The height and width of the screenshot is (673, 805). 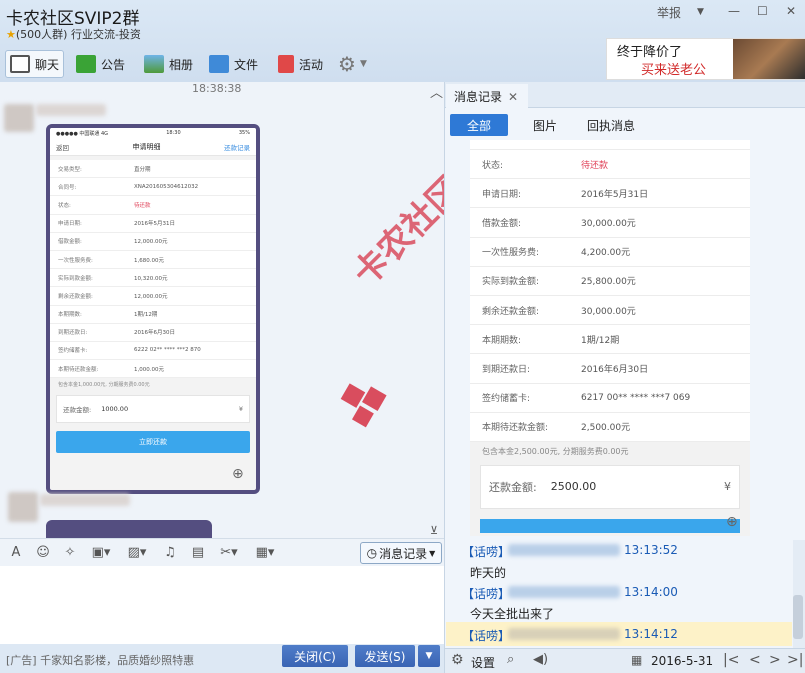 I want to click on sender-name, so click(x=85, y=500).